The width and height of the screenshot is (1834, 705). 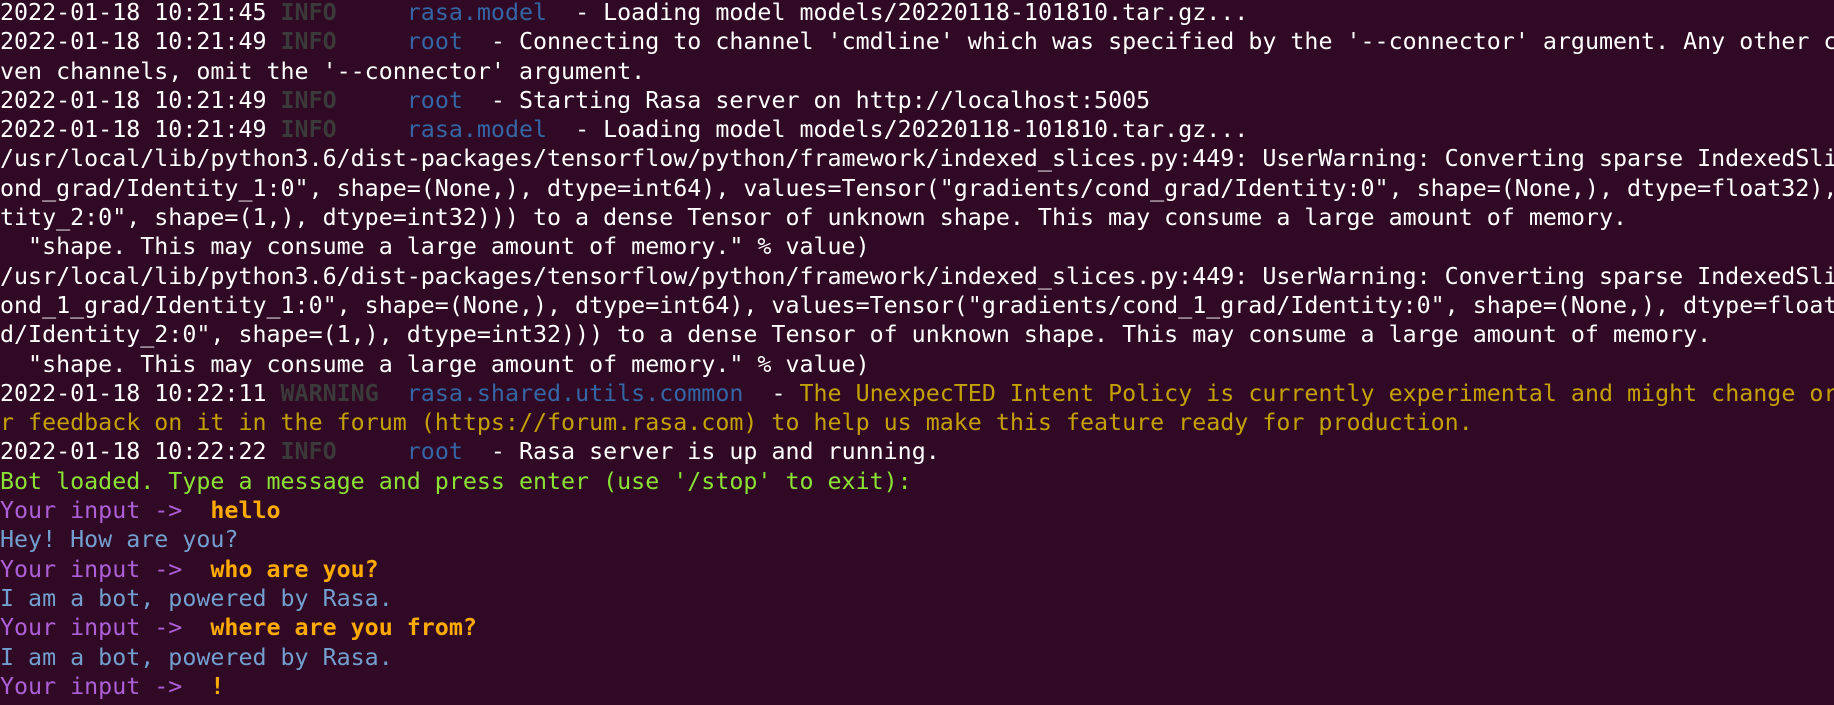 I want to click on bot-reply: Hey! How are you?, so click(x=119, y=540).